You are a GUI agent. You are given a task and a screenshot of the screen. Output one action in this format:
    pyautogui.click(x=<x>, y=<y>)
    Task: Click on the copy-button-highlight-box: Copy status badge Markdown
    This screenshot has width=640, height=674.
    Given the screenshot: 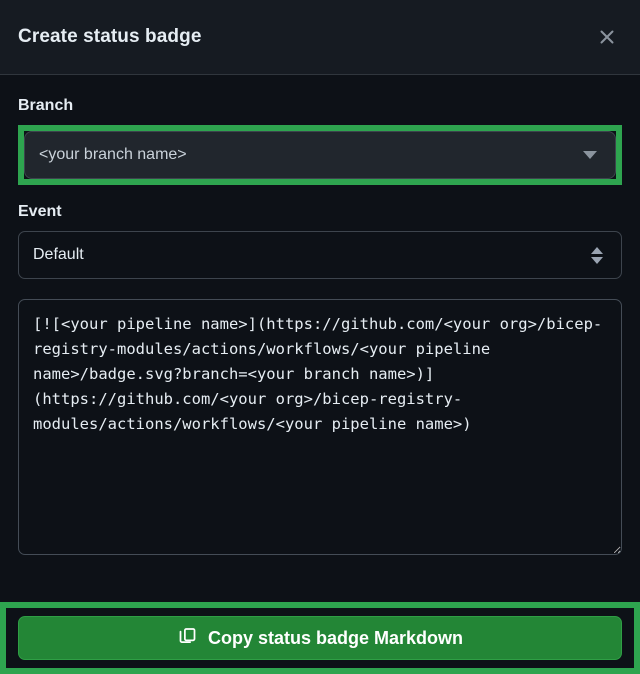 What is the action you would take?
    pyautogui.click(x=320, y=638)
    